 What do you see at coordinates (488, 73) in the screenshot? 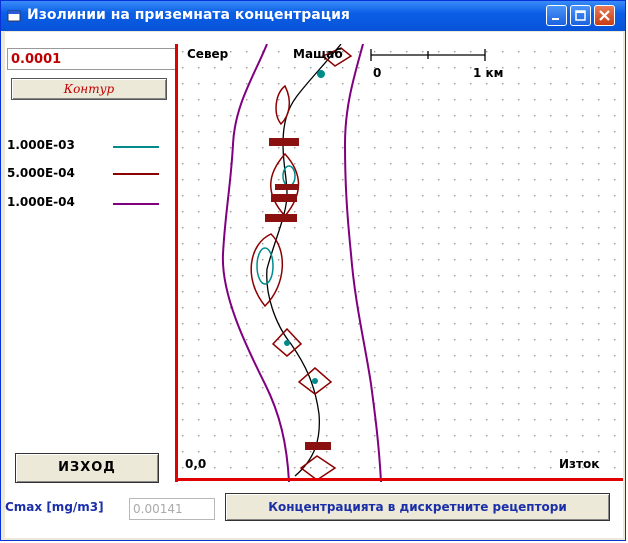
I see `scale-end-label: 1 км` at bounding box center [488, 73].